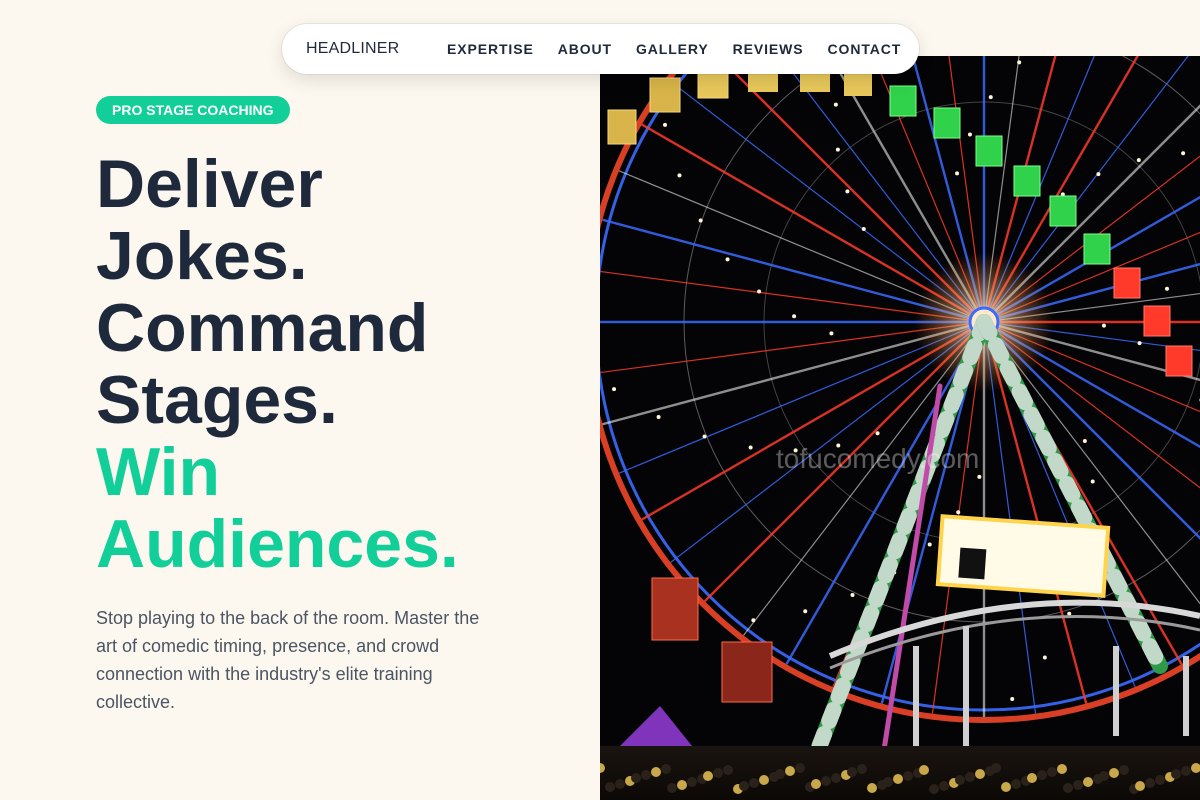  Describe the element at coordinates (262, 328) in the screenshot. I see `headline-line: Command` at that location.